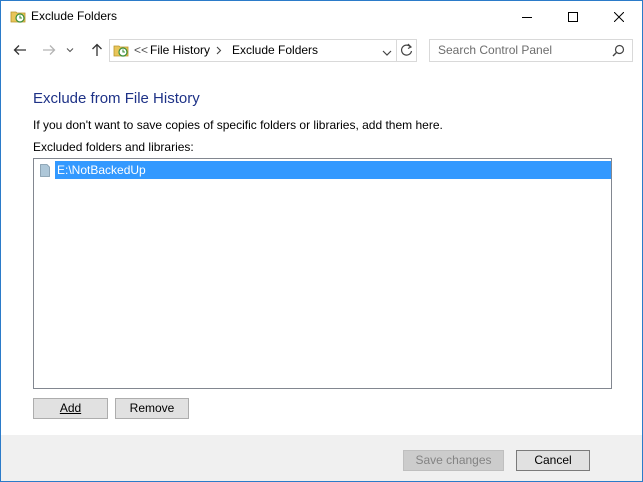 The width and height of the screenshot is (643, 482). I want to click on dialog-footer: Save changes Cancel, so click(321, 458).